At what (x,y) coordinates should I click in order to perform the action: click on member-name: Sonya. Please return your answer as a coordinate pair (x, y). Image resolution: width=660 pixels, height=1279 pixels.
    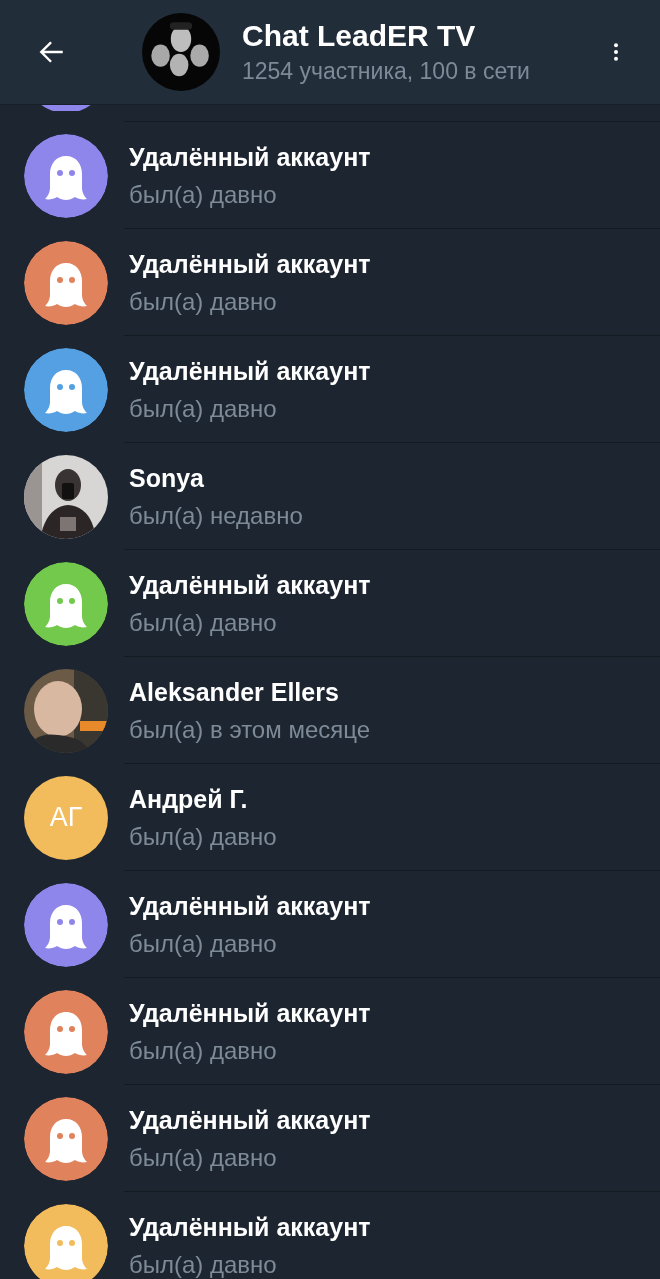
    Looking at the image, I should click on (167, 478).